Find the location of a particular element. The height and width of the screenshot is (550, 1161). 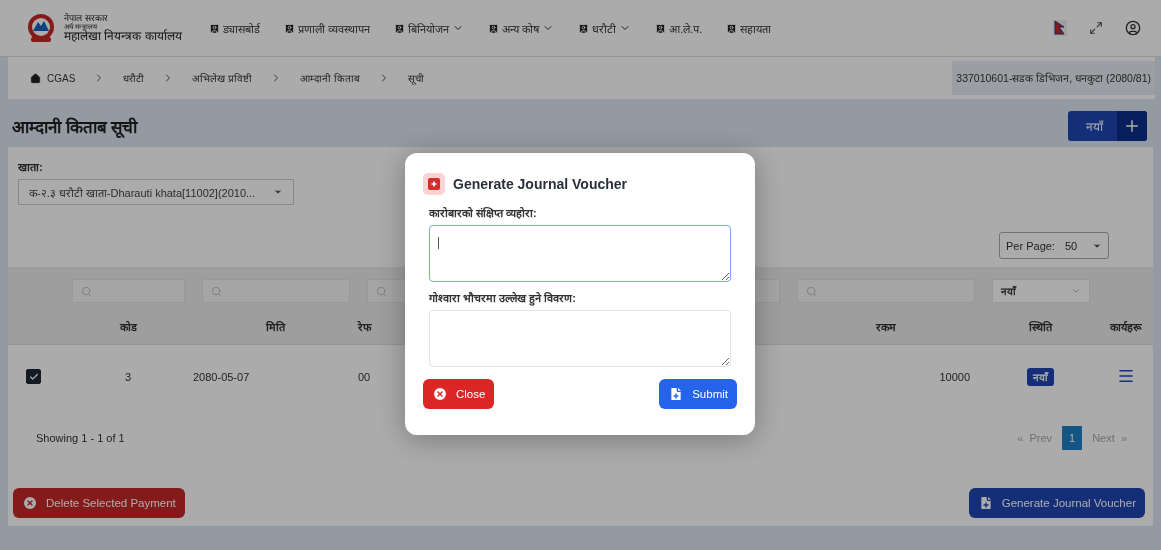

generate-voucher-button: Generate Journal Voucher is located at coordinates (1056, 503).